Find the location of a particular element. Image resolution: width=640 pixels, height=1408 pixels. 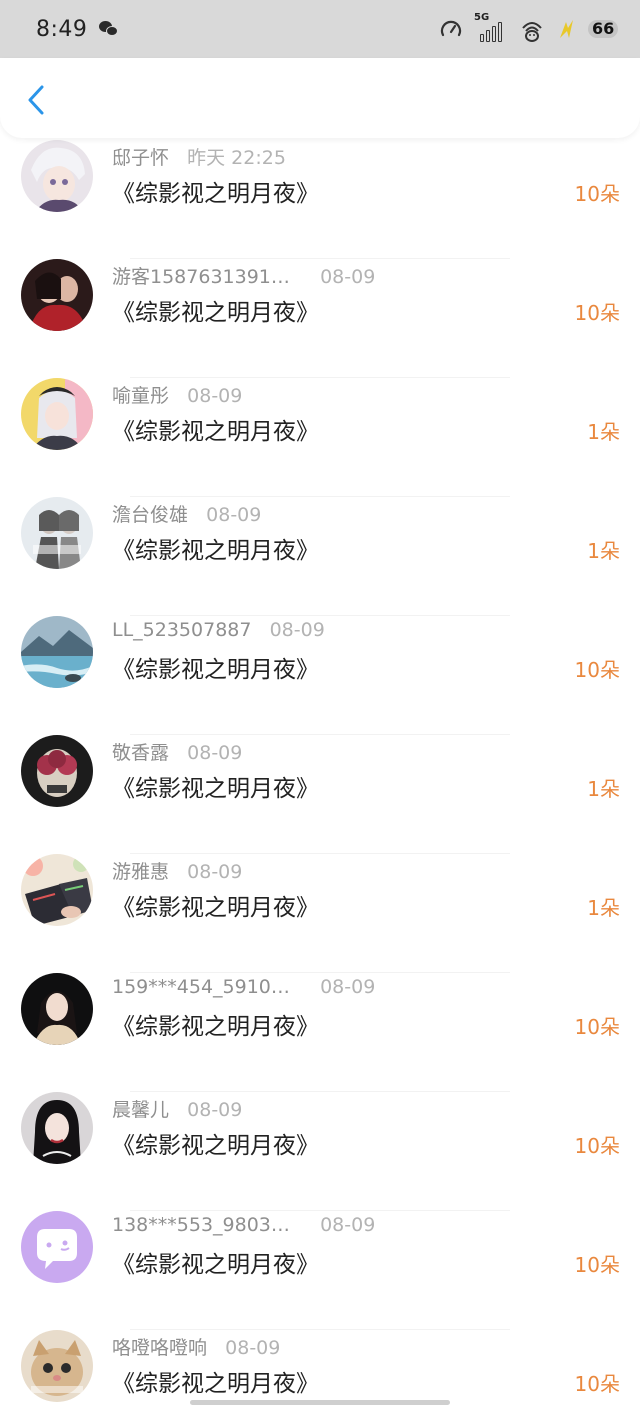

list-item: 澹台俊雄 08-09 《综影视之明月夜》 1朵 is located at coordinates (320, 556).